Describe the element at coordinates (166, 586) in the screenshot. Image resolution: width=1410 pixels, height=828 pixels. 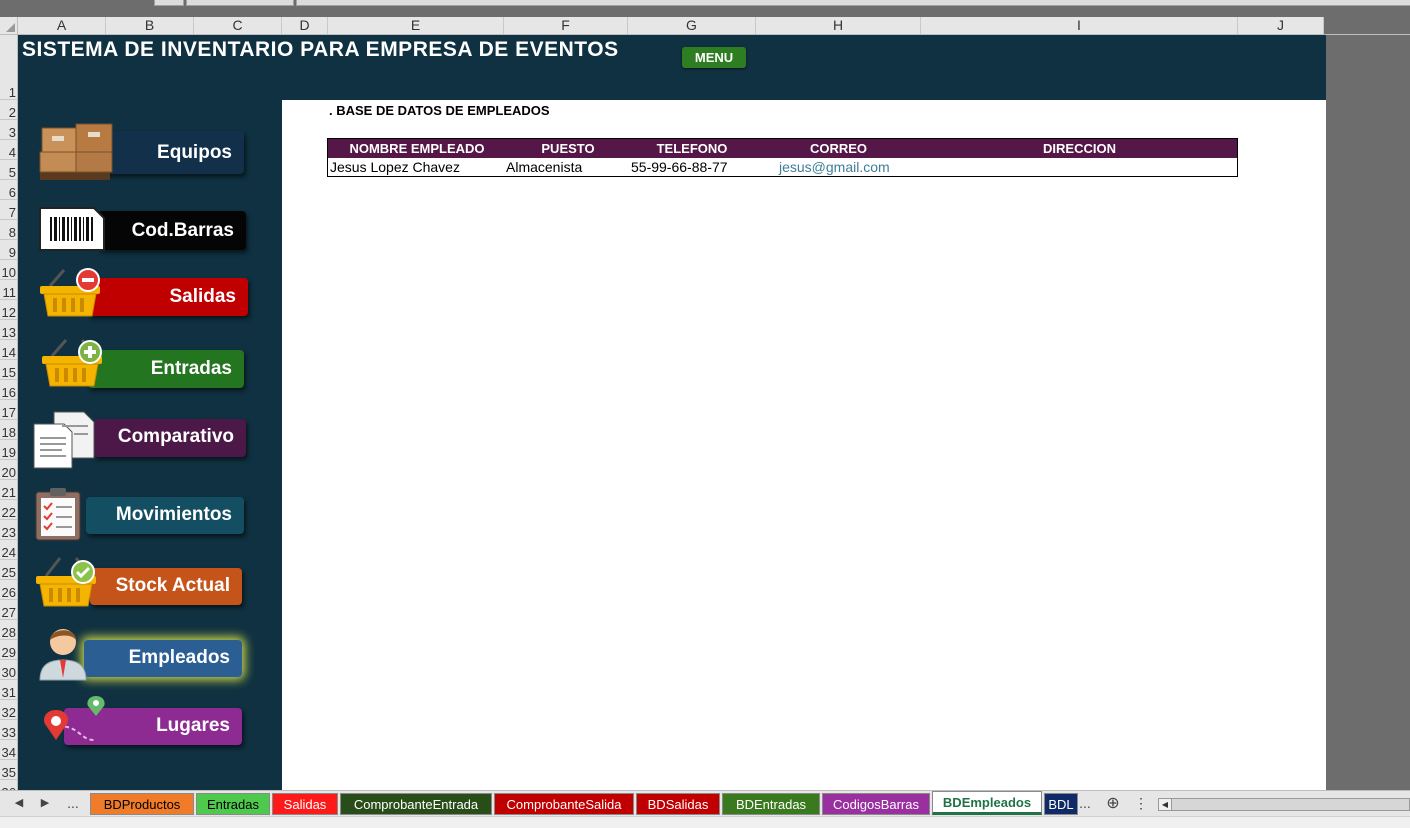
I see `nav-button-stock-actual: Stock Actual` at that location.